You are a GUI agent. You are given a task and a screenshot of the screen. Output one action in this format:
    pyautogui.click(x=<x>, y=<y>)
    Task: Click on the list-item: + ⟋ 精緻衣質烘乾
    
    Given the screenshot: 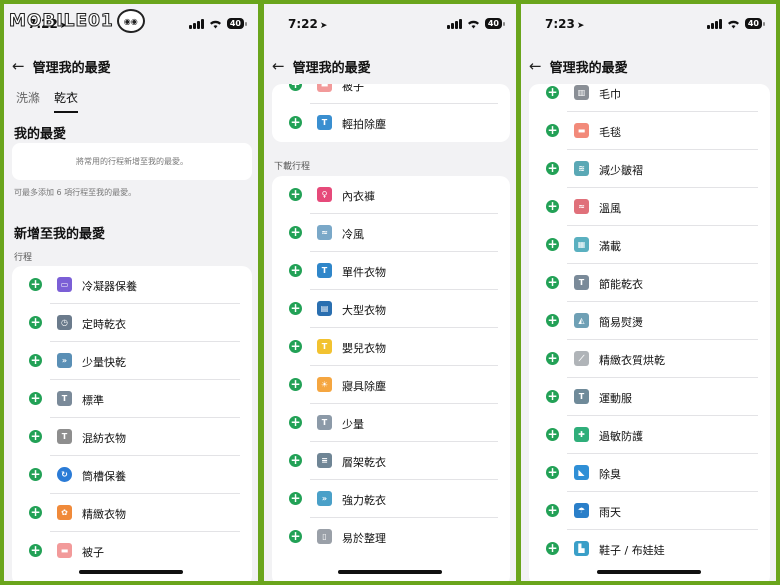 What is the action you would take?
    pyautogui.click(x=649, y=359)
    